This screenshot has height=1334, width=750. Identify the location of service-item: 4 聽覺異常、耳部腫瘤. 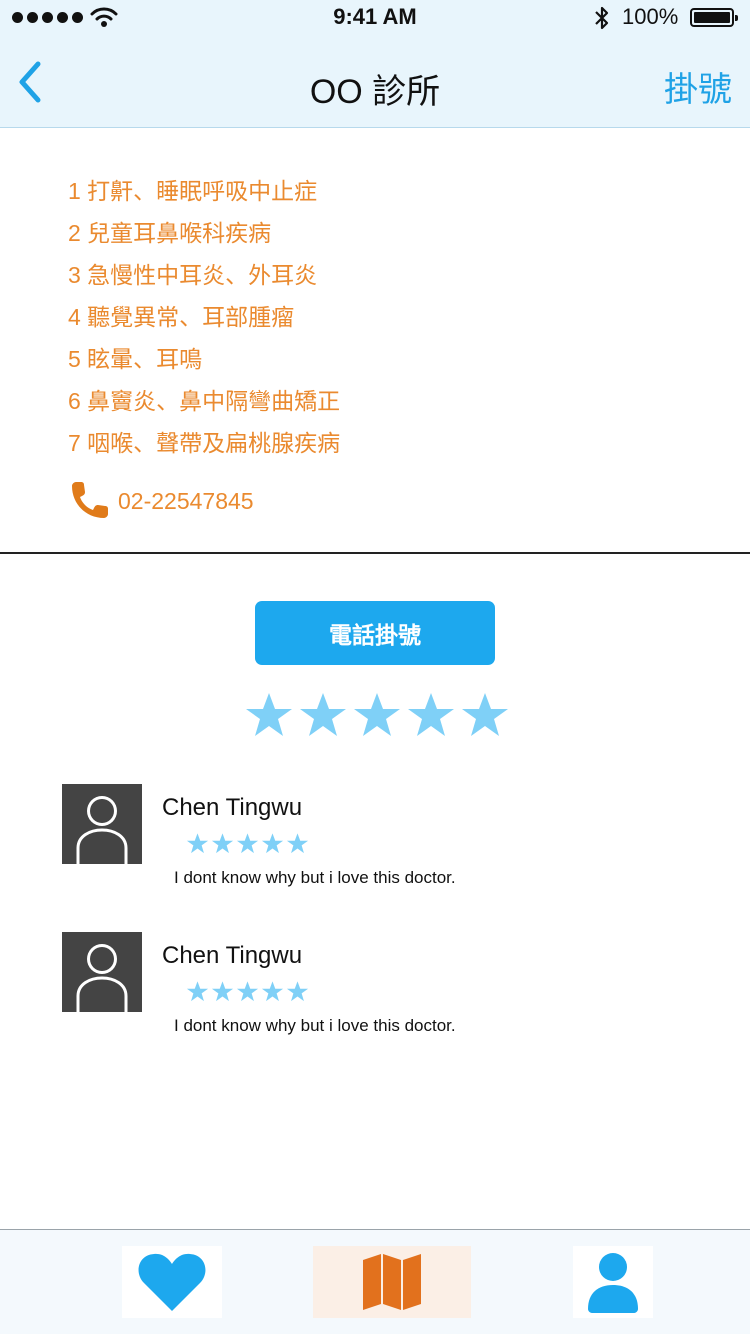
(181, 317).